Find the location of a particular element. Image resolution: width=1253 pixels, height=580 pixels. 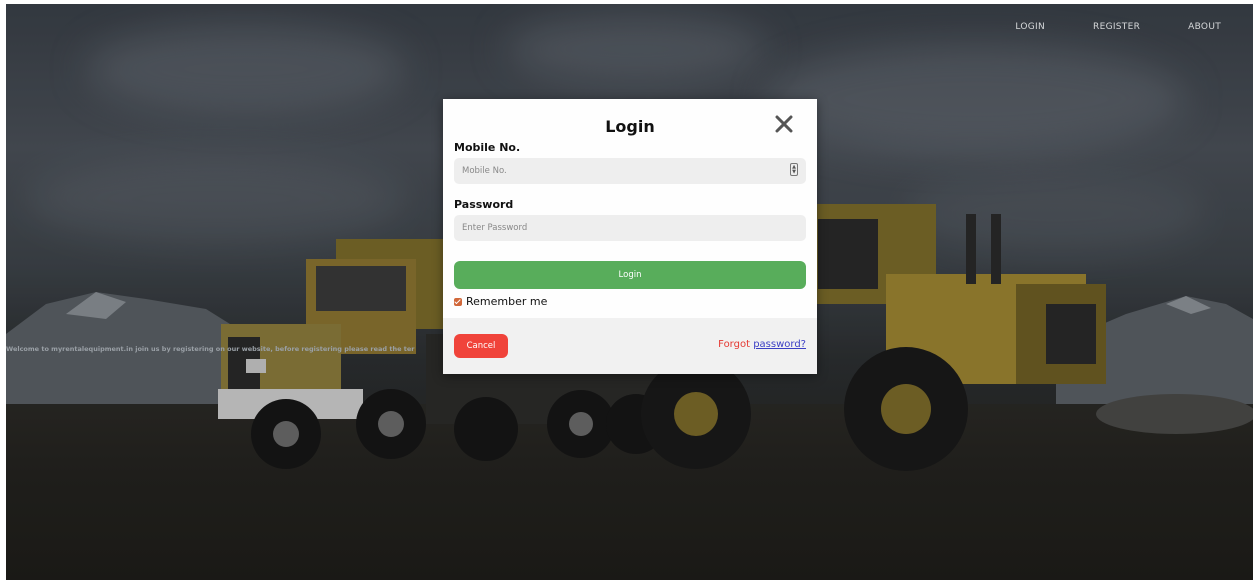

nav-about-link: ABOUT is located at coordinates (1204, 27).